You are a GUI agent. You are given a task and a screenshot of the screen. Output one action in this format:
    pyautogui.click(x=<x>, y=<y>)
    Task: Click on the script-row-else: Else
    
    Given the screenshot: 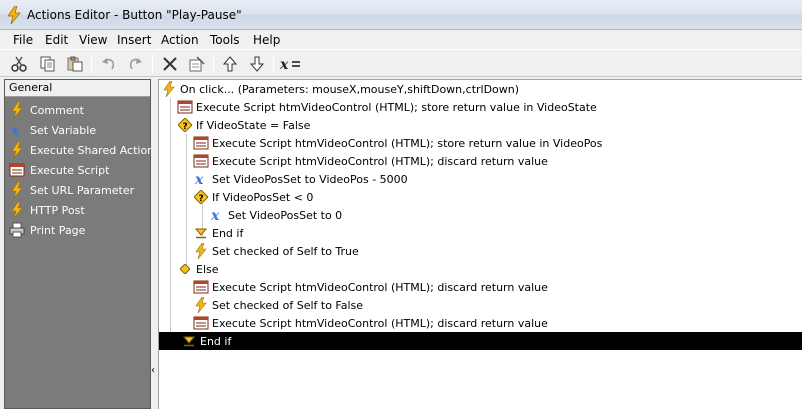 What is the action you would take?
    pyautogui.click(x=198, y=269)
    